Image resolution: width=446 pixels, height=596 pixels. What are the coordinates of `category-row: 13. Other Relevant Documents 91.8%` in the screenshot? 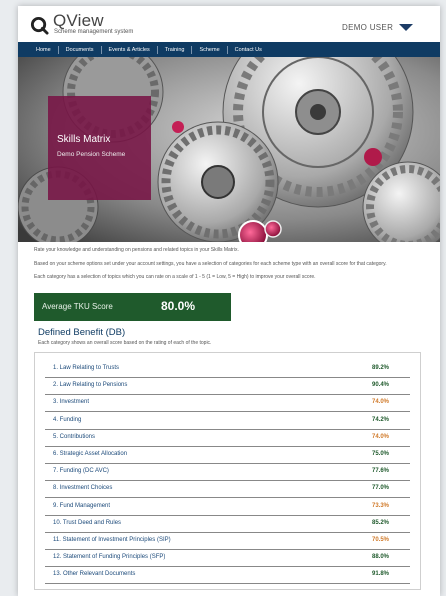 It's located at (227, 576).